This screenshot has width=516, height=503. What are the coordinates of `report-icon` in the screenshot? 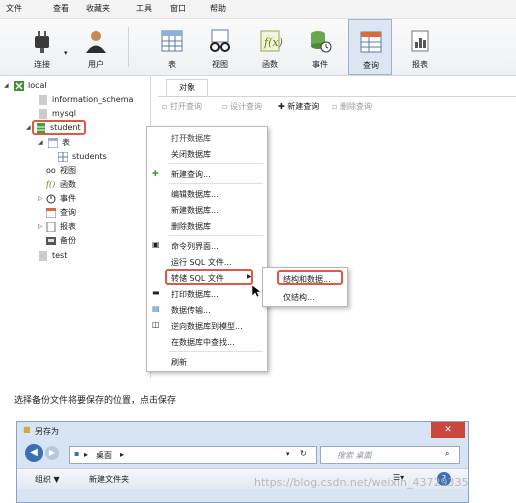 It's located at (420, 41).